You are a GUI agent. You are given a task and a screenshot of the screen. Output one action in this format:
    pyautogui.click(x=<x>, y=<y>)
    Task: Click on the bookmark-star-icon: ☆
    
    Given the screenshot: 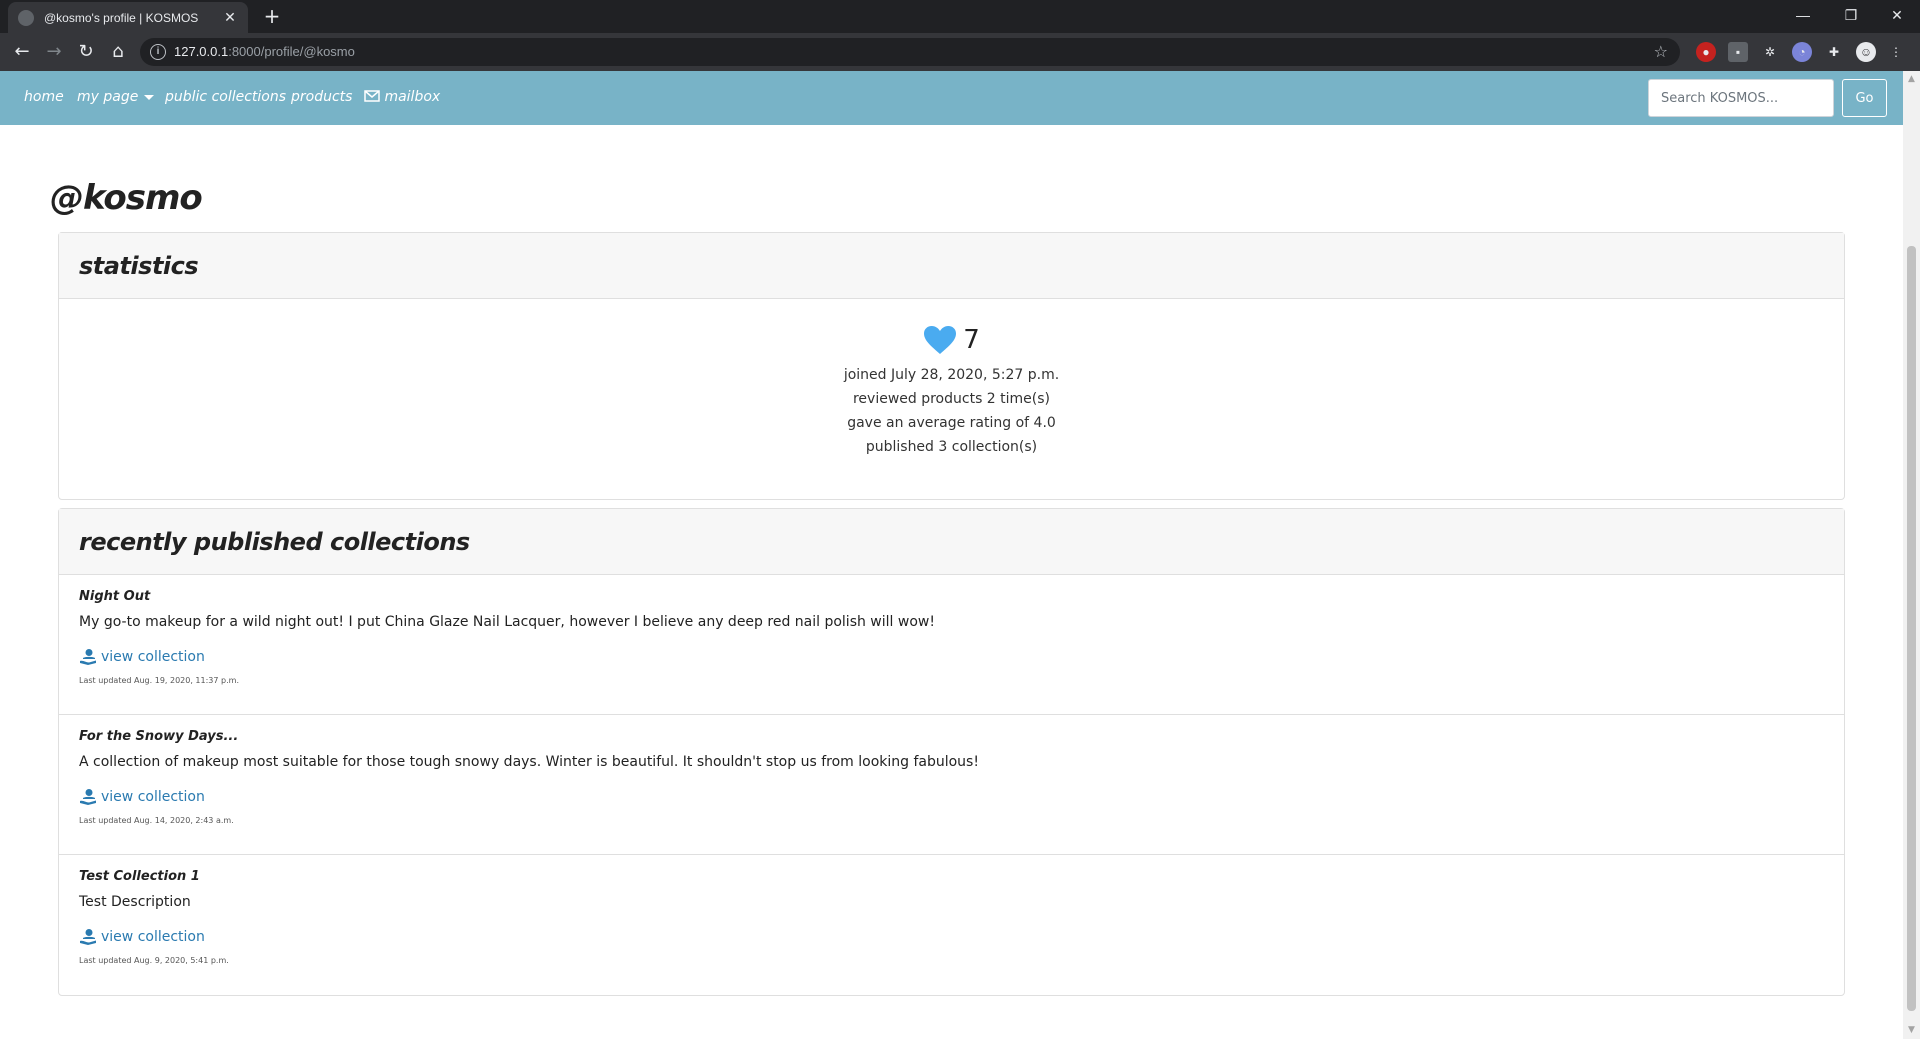 What is the action you would take?
    pyautogui.click(x=1661, y=51)
    